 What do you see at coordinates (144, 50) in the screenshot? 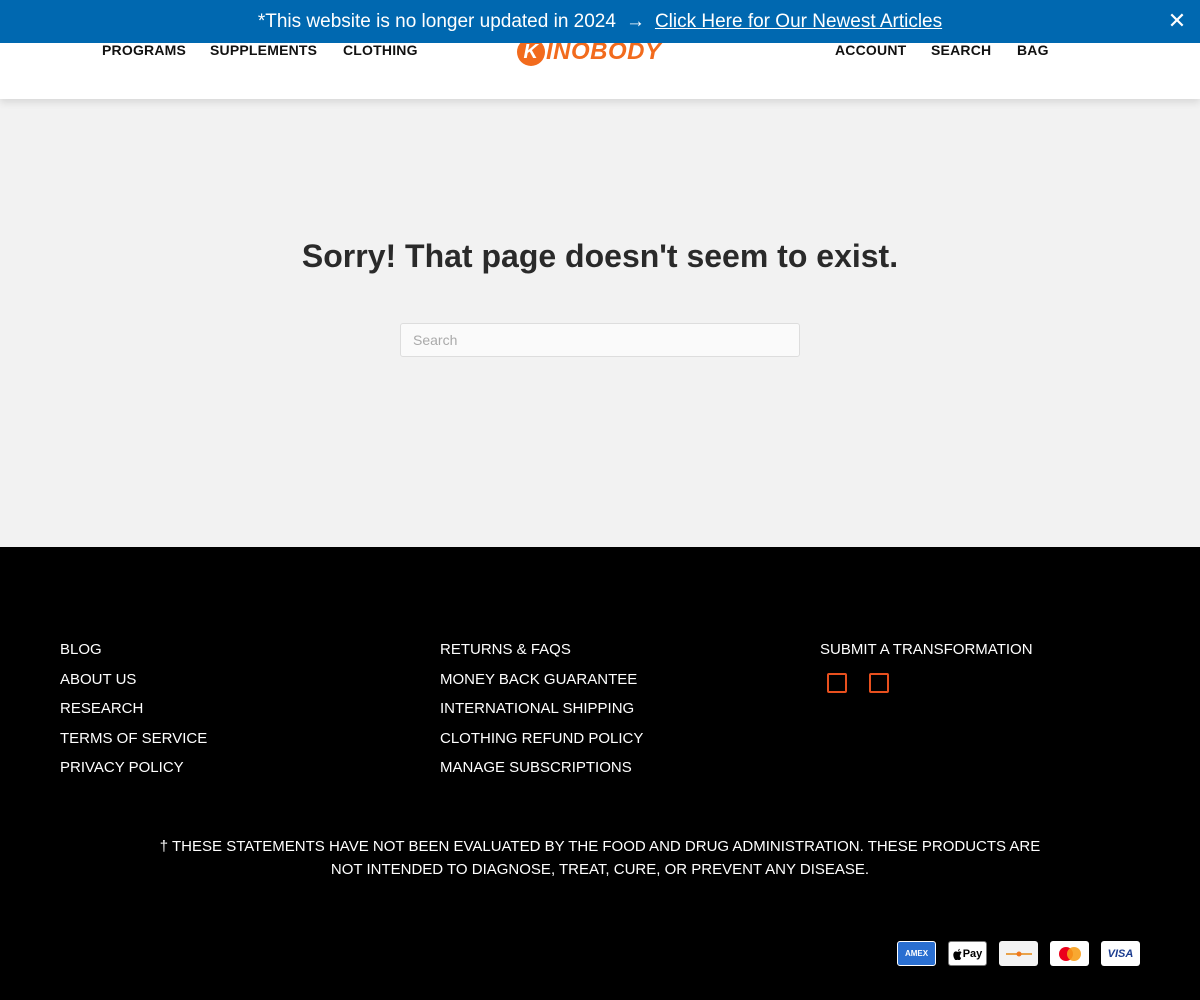
I see `nav-programs: PROGRAMS` at bounding box center [144, 50].